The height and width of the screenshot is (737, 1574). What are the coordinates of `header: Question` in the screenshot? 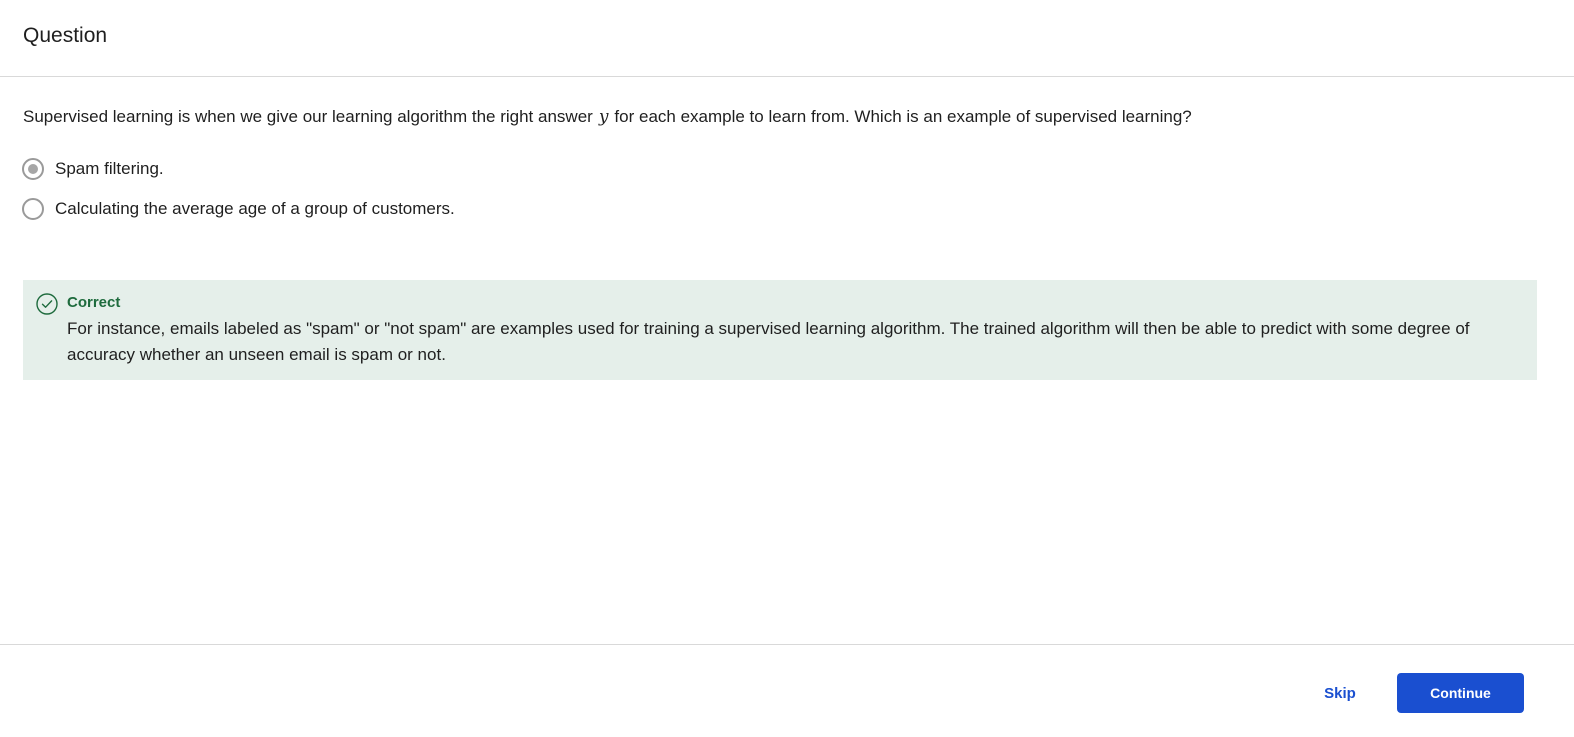 It's located at (787, 38).